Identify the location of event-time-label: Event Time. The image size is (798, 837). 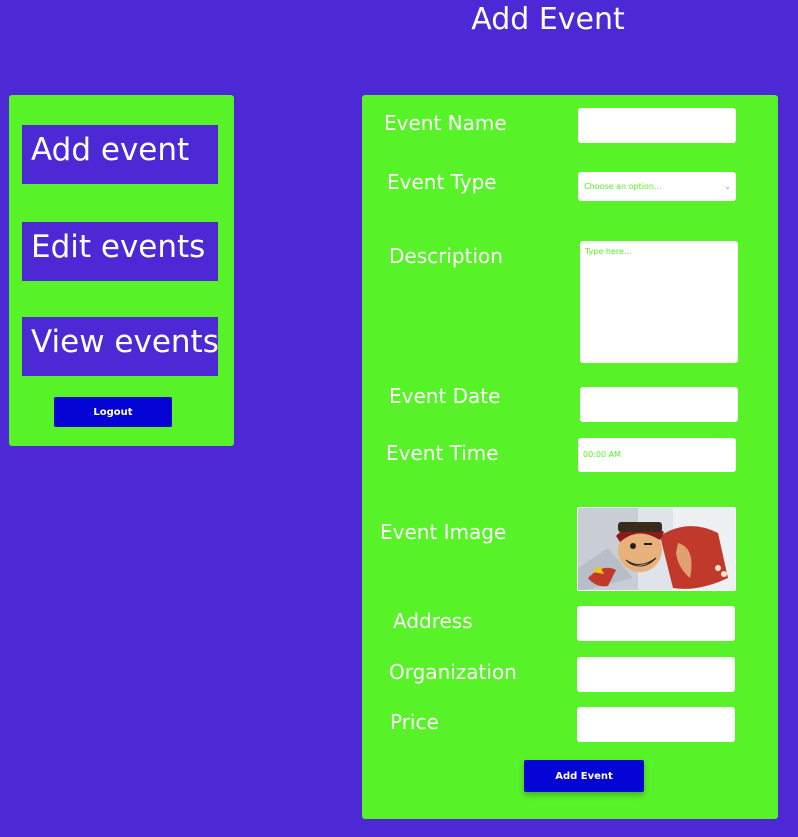
(442, 453).